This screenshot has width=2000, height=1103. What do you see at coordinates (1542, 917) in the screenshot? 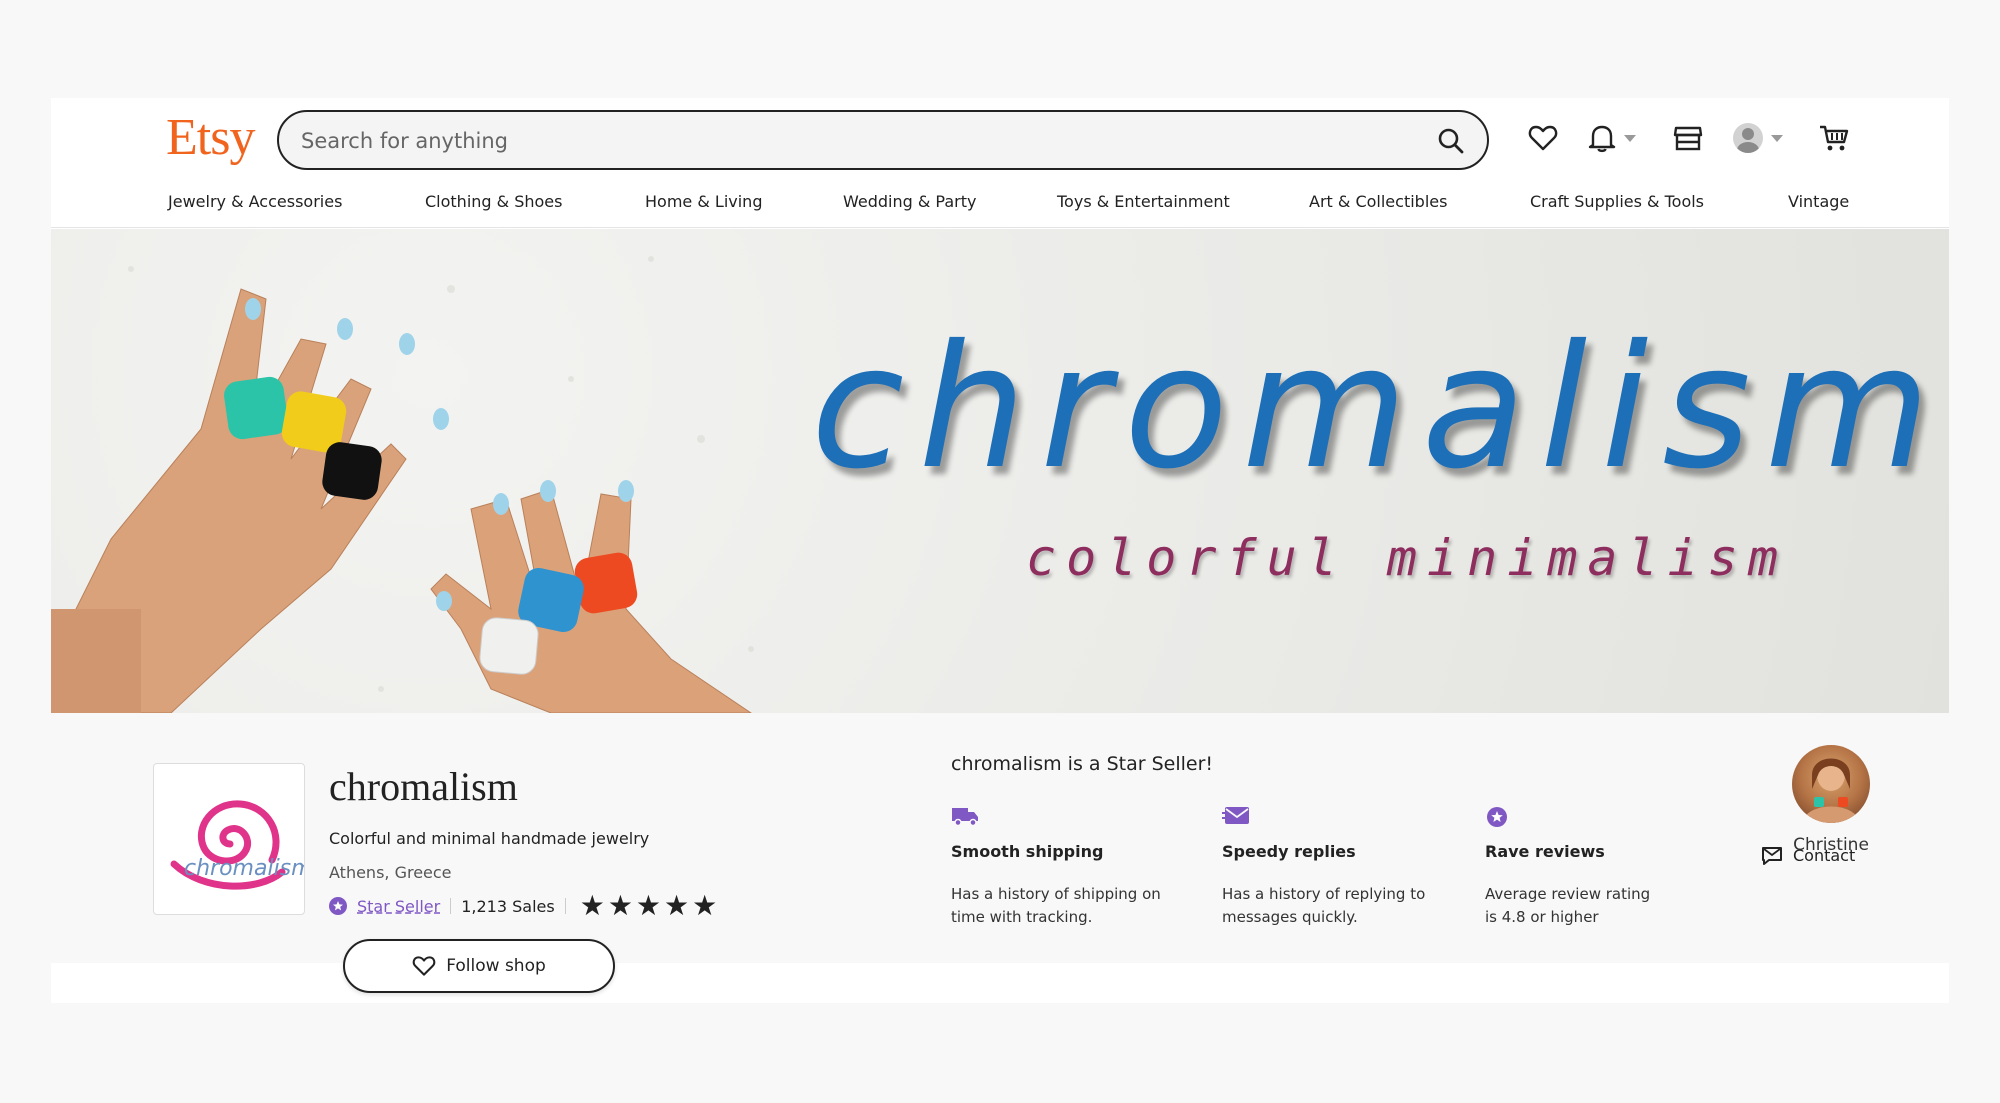
I see `feature-desc-line: is 4.8 or higher` at bounding box center [1542, 917].